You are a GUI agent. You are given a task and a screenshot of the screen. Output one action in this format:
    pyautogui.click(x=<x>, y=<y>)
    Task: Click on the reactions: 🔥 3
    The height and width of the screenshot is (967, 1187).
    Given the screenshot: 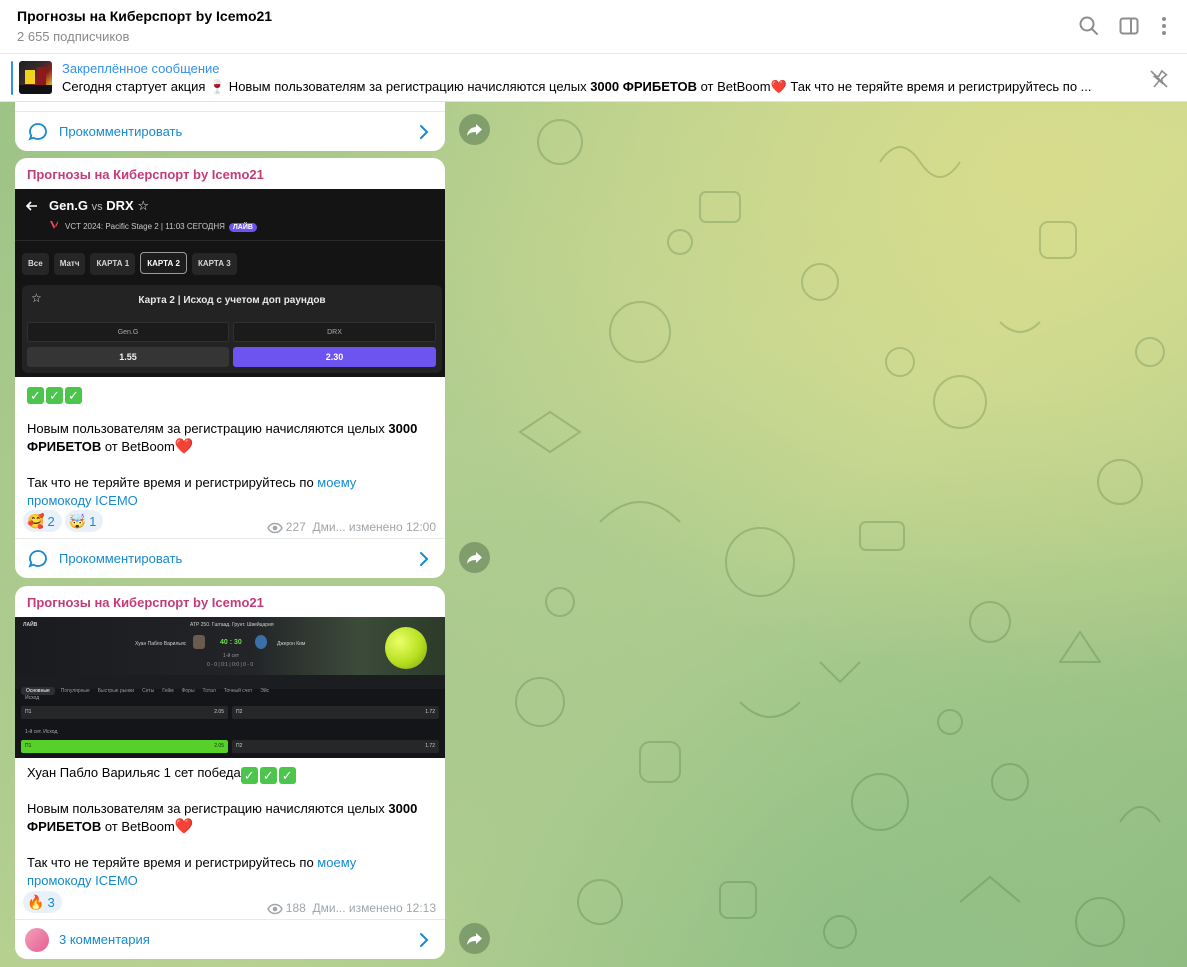 What is the action you would take?
    pyautogui.click(x=44, y=902)
    